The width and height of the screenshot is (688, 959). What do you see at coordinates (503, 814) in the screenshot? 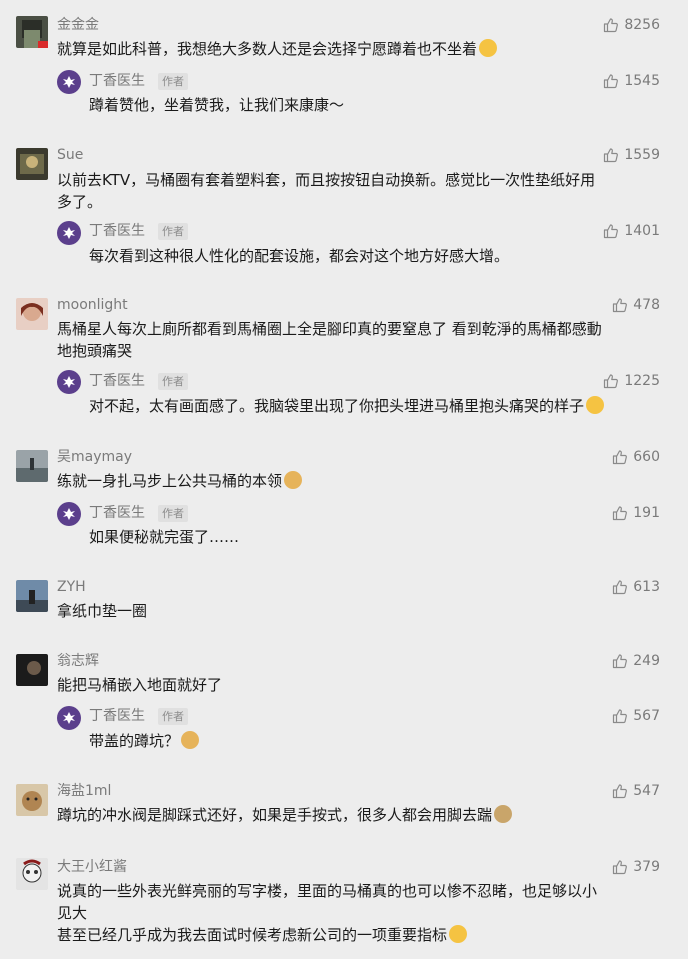
I see `kick-emoji-icon` at bounding box center [503, 814].